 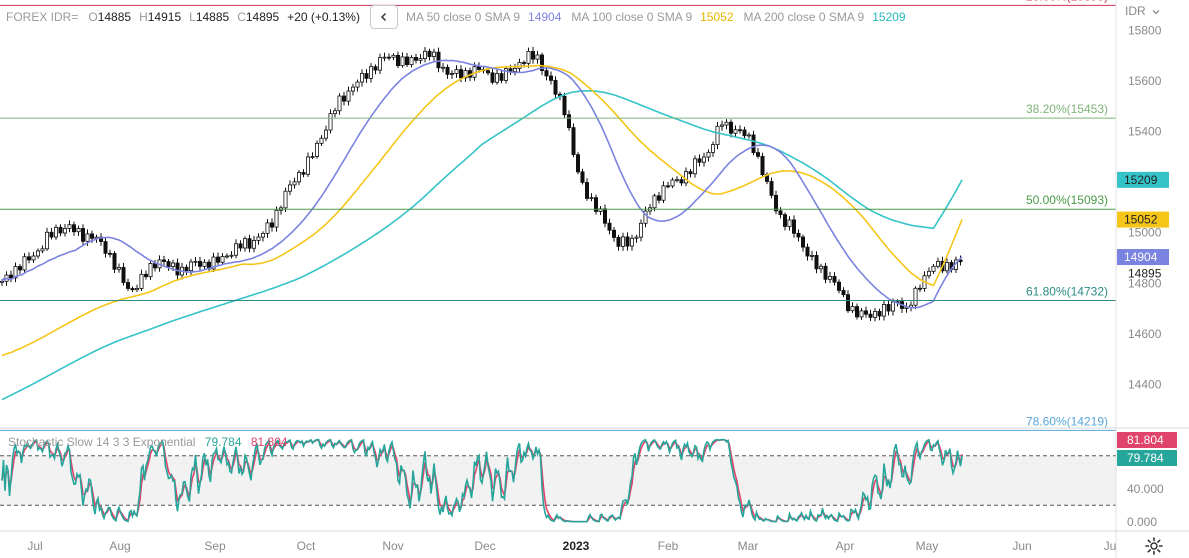 What do you see at coordinates (34, 546) in the screenshot?
I see `time-tick-label: Jul` at bounding box center [34, 546].